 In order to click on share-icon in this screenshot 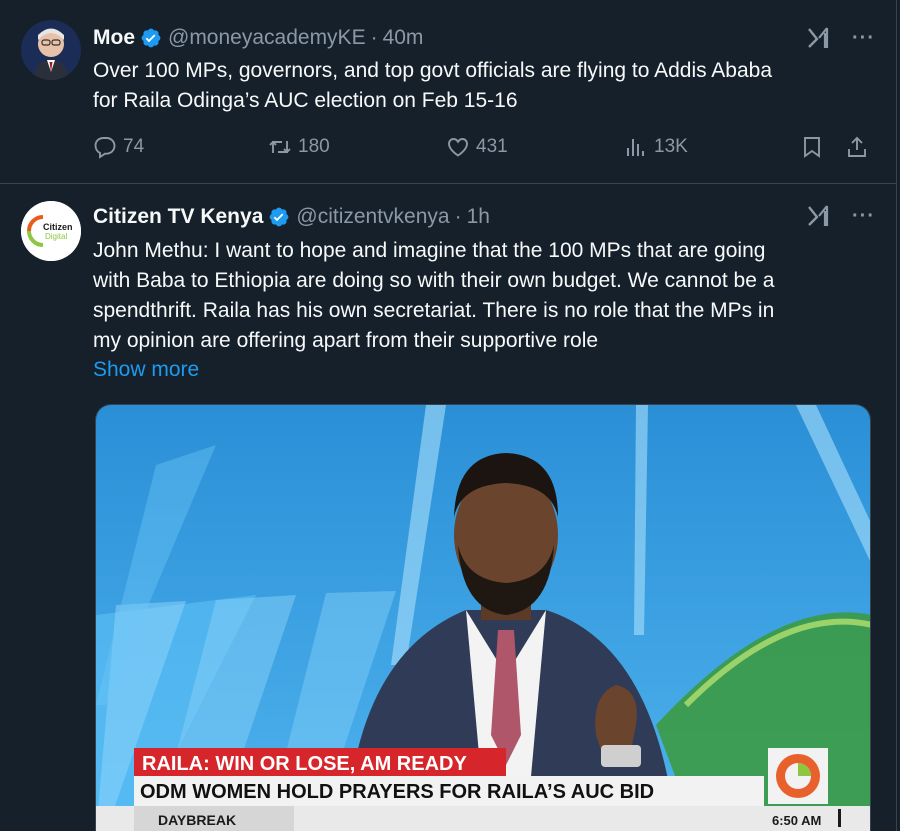, I will do `click(857, 146)`.